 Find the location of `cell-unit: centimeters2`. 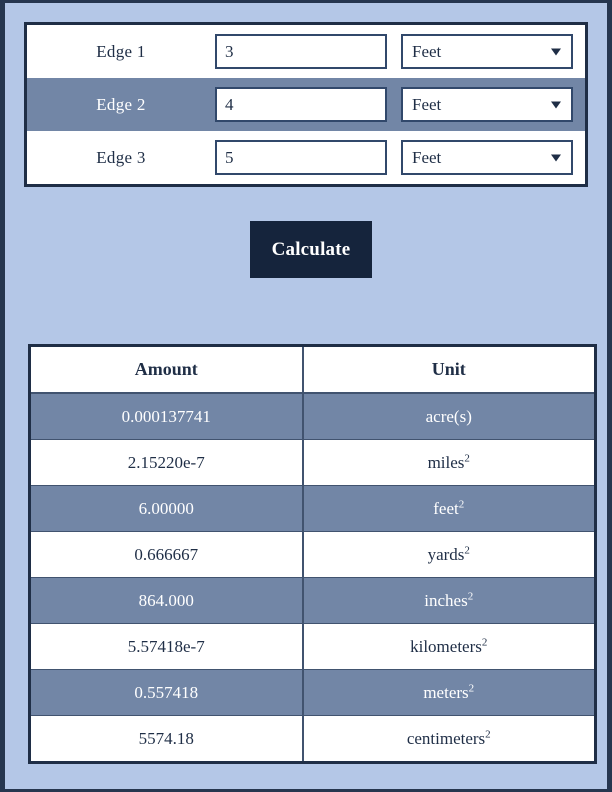

cell-unit: centimeters2 is located at coordinates (449, 739).